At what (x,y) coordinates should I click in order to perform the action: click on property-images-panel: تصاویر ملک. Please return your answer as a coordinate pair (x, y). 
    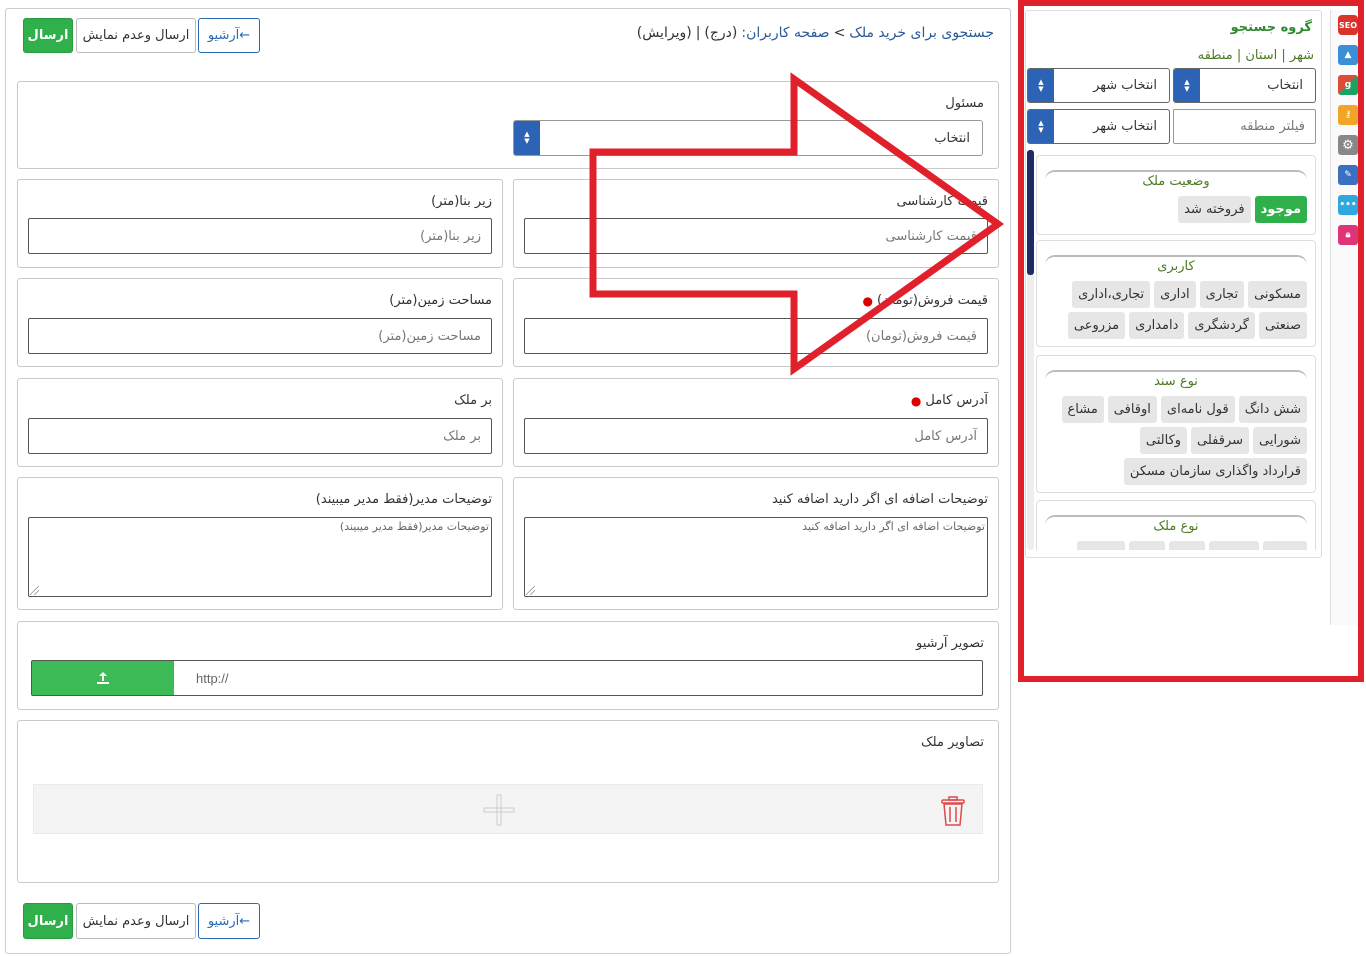
    Looking at the image, I should click on (508, 801).